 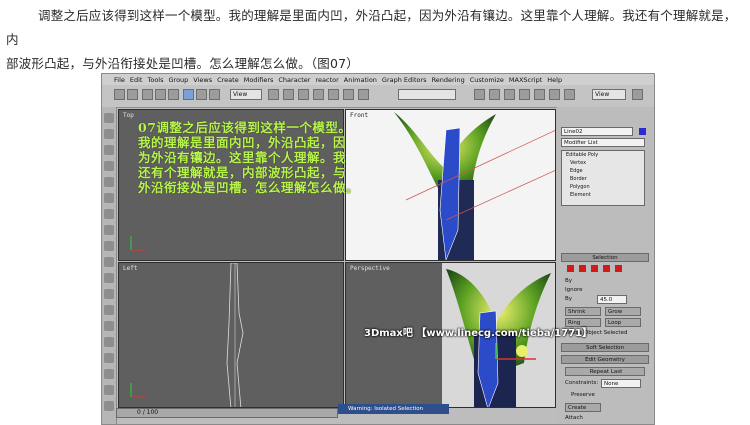 I want to click on element-select-icon, so click(x=618, y=268).